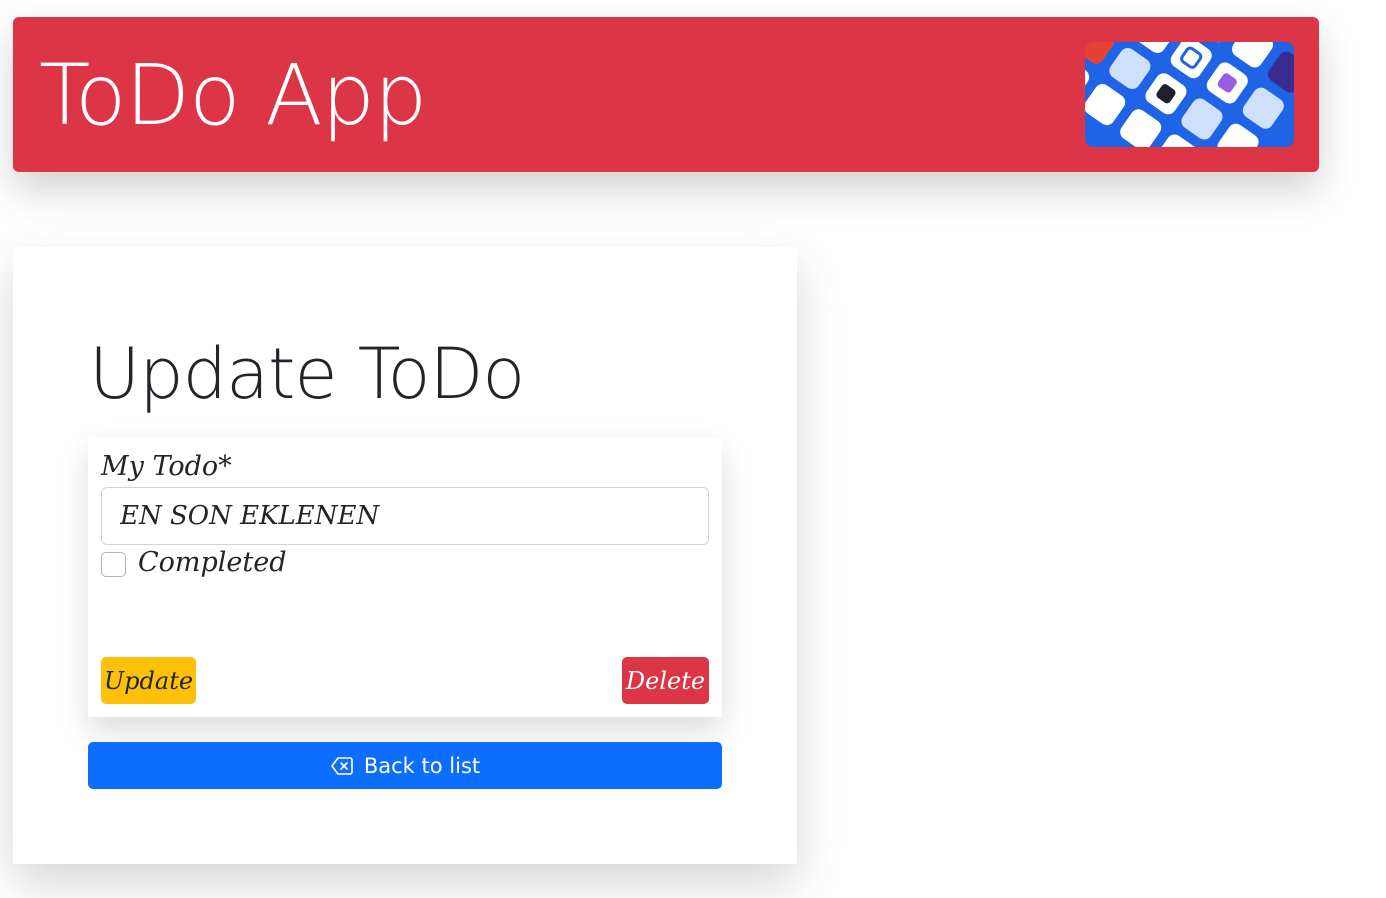 This screenshot has width=1386, height=898. Describe the element at coordinates (422, 765) in the screenshot. I see `back-to-list-label: Back to list` at that location.